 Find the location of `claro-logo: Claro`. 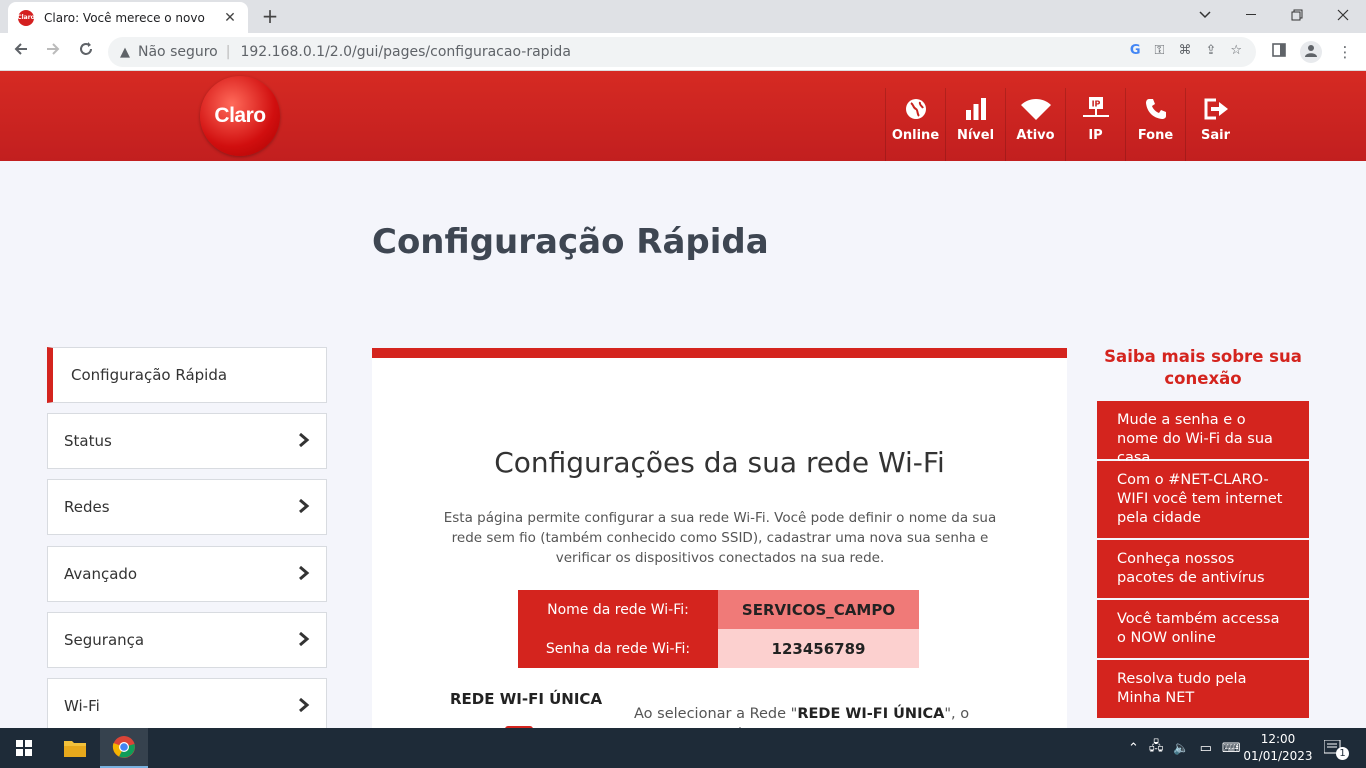

claro-logo: Claro is located at coordinates (240, 116).